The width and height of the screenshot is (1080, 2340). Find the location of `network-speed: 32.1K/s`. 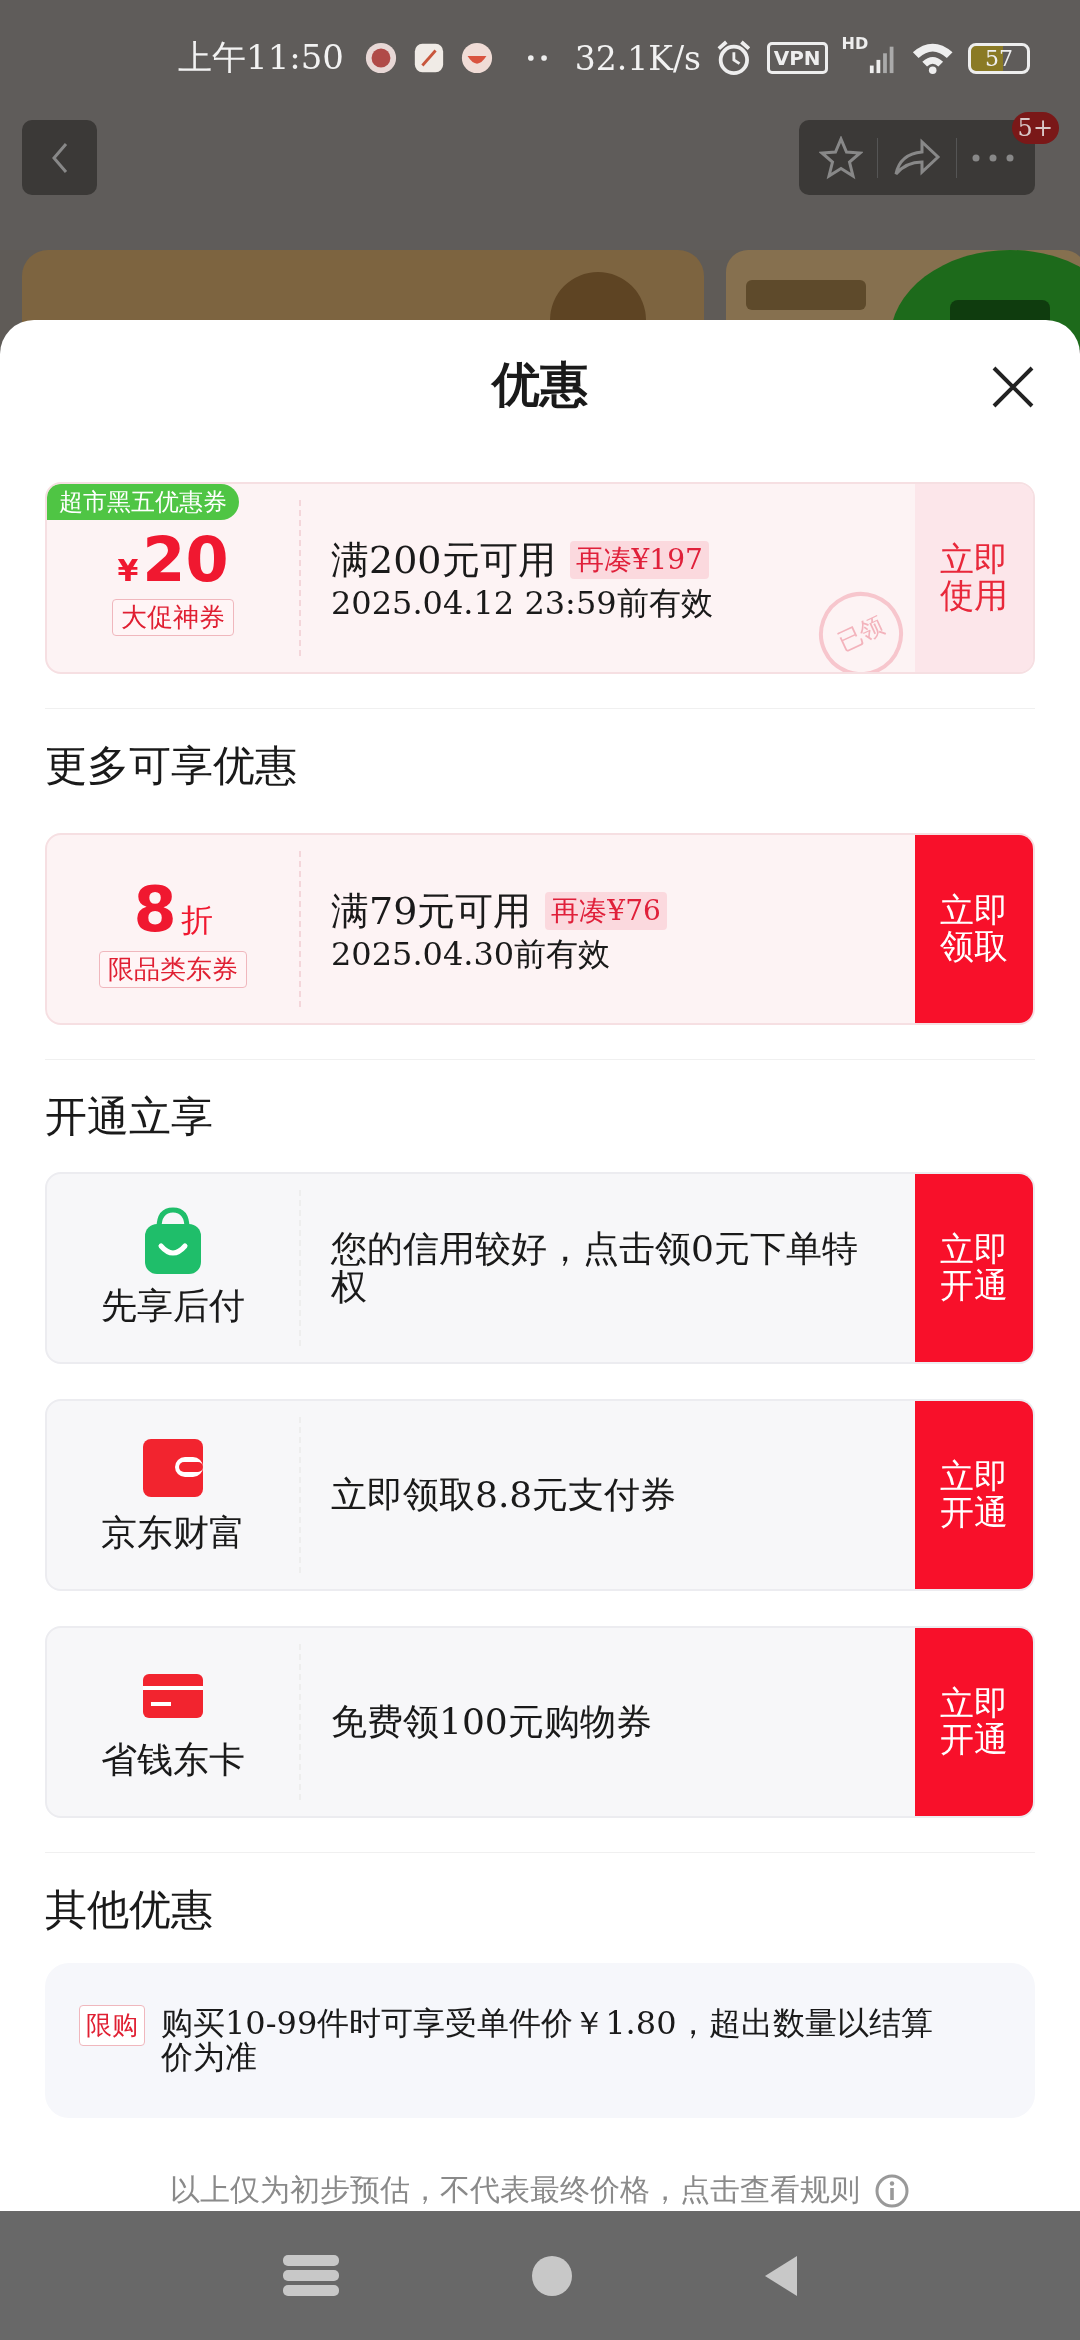

network-speed: 32.1K/s is located at coordinates (637, 58).